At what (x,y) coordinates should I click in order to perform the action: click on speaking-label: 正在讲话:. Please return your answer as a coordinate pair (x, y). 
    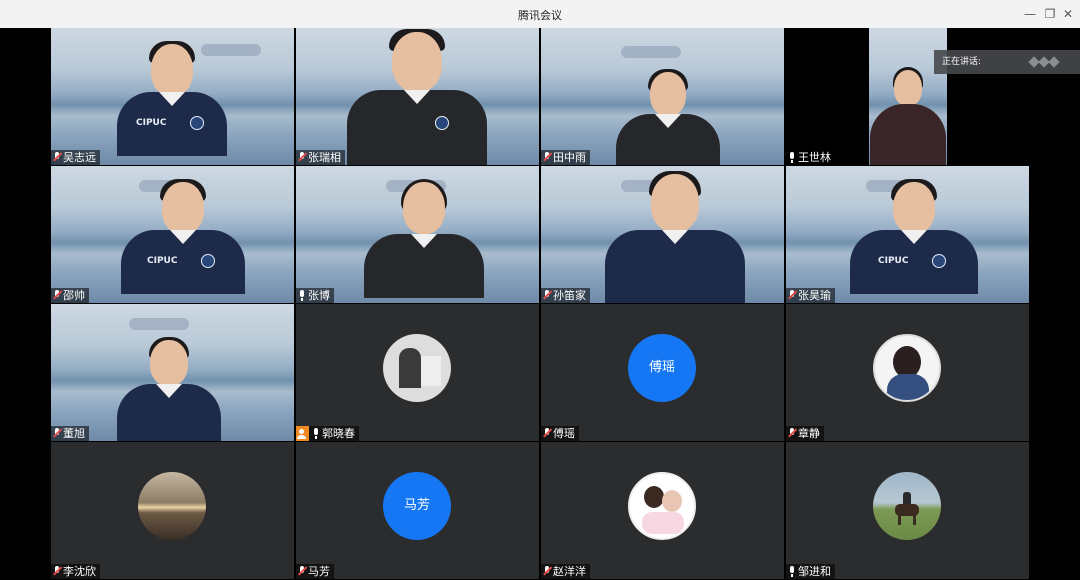
    Looking at the image, I should click on (962, 62).